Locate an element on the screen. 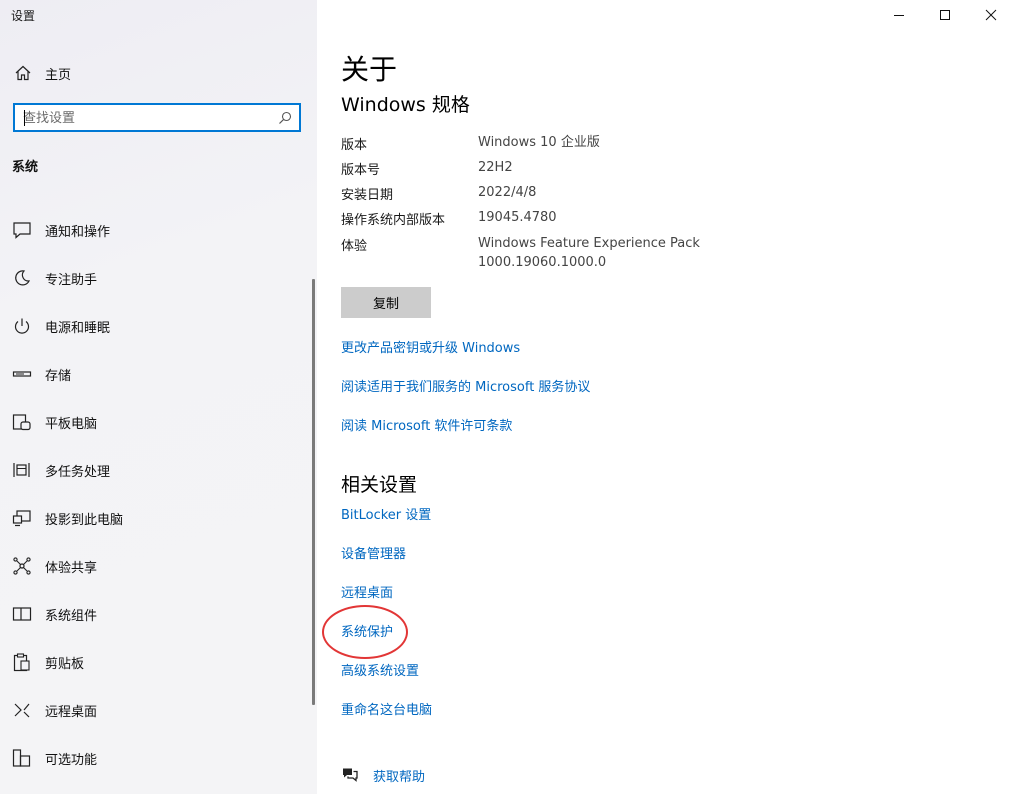 This screenshot has width=1016, height=794. sidebar-item-remote-desktop: 远程桌面 is located at coordinates (156, 718).